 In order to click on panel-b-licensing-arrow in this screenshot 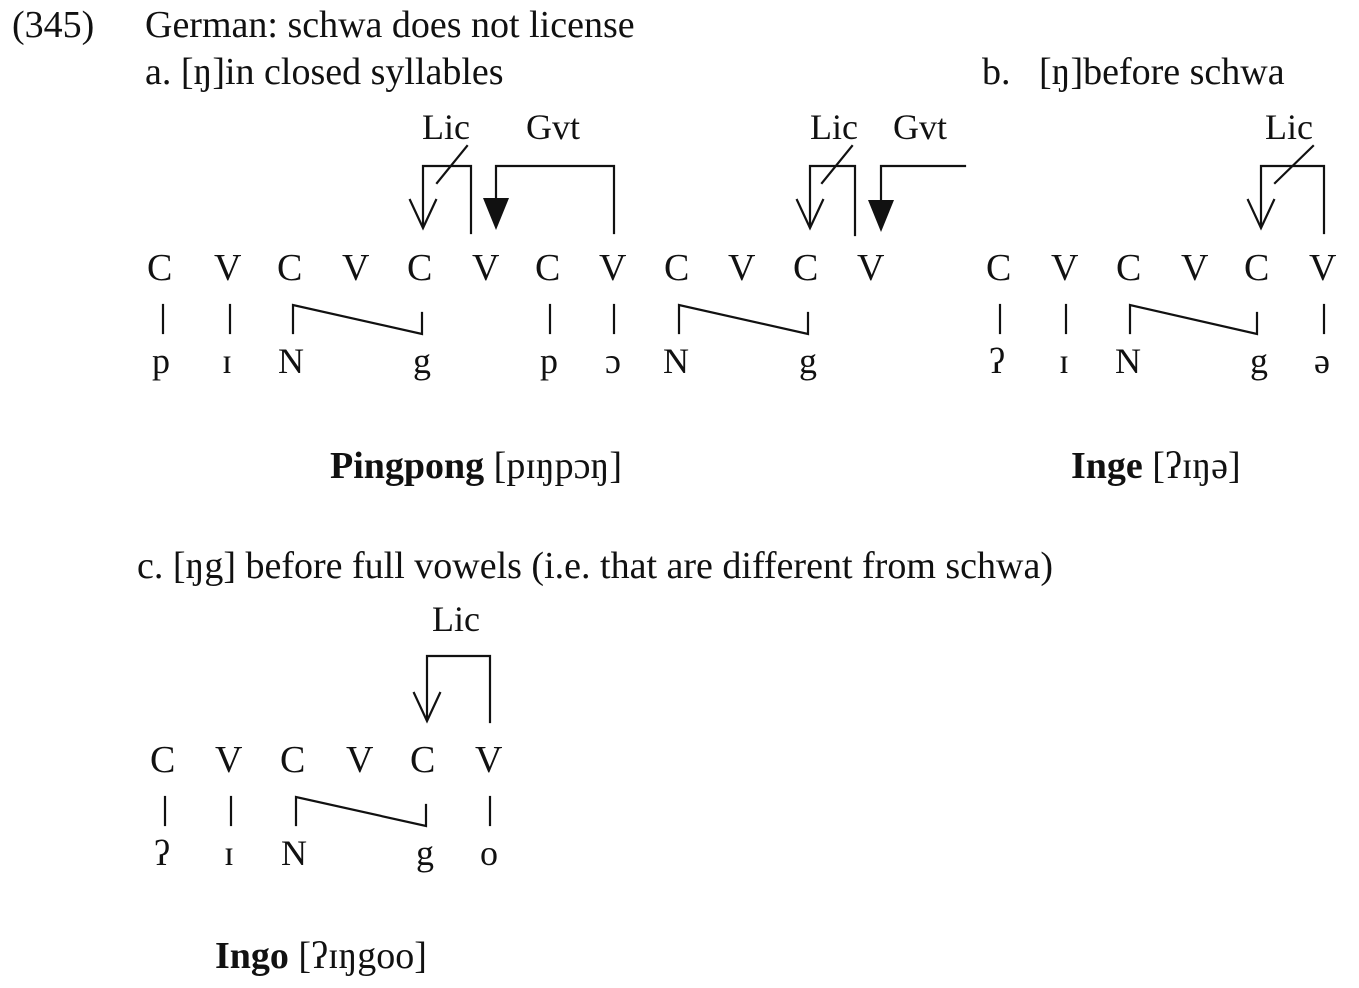, I will do `click(1286, 189)`.